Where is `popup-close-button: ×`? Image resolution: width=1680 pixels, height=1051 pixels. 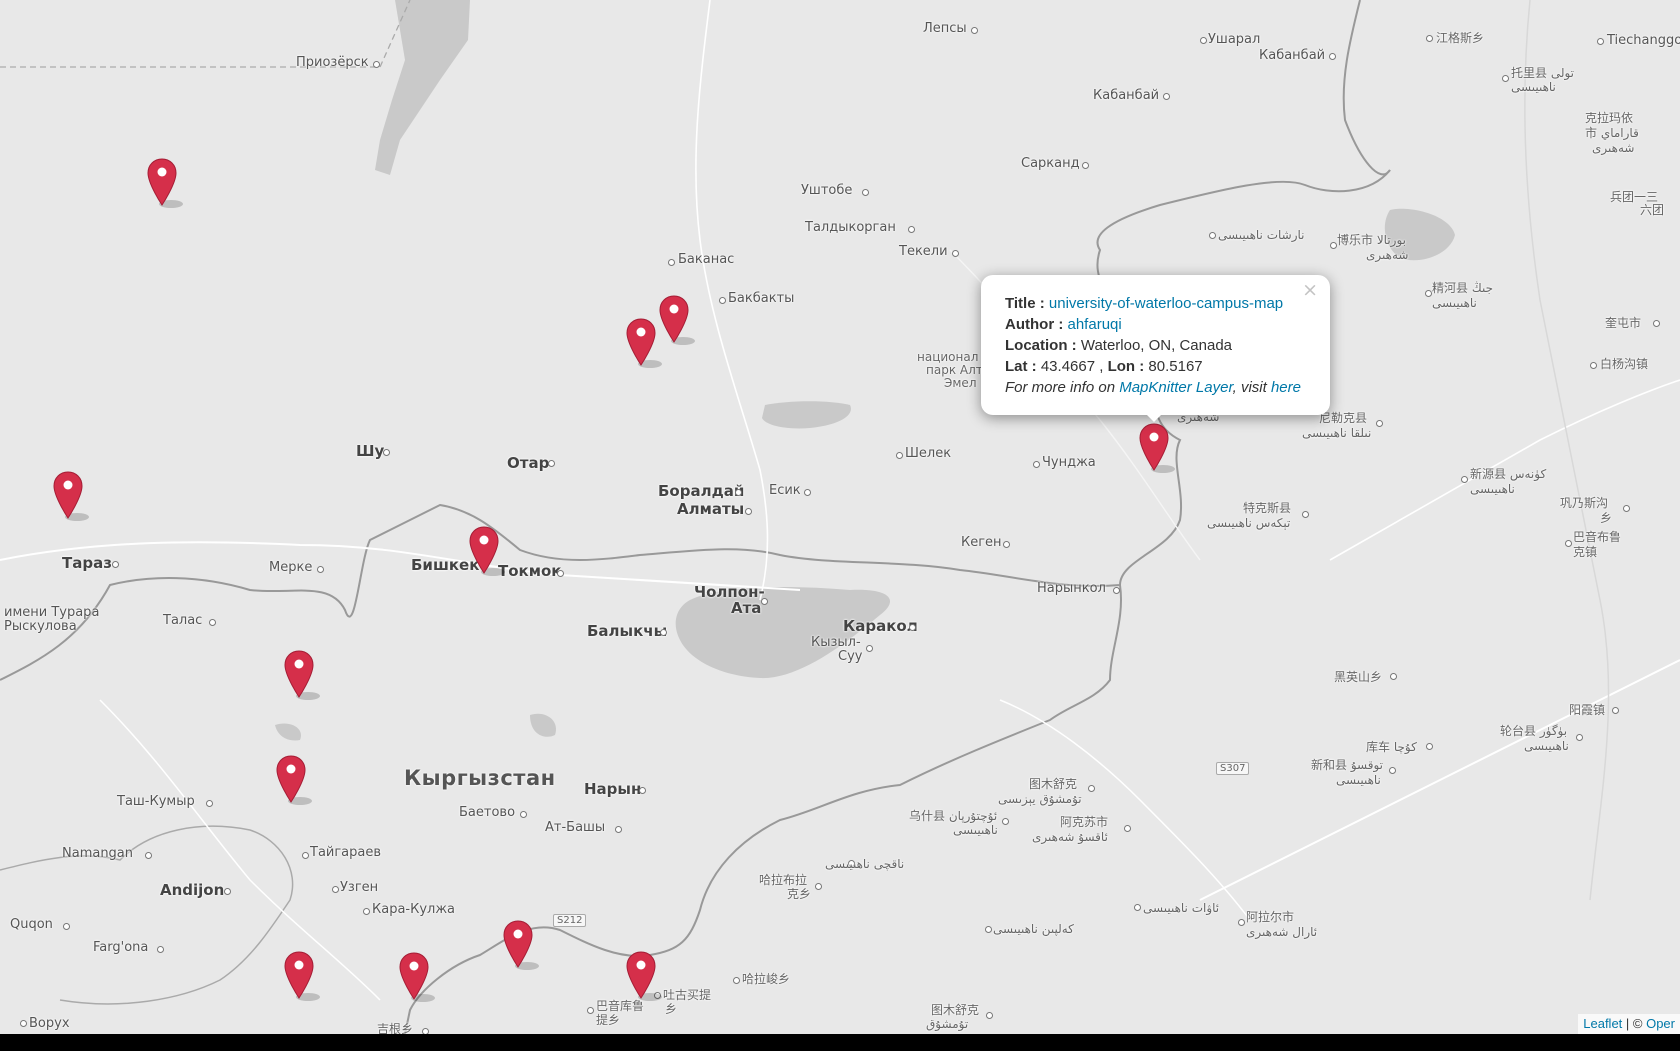
popup-close-button: × is located at coordinates (1310, 290).